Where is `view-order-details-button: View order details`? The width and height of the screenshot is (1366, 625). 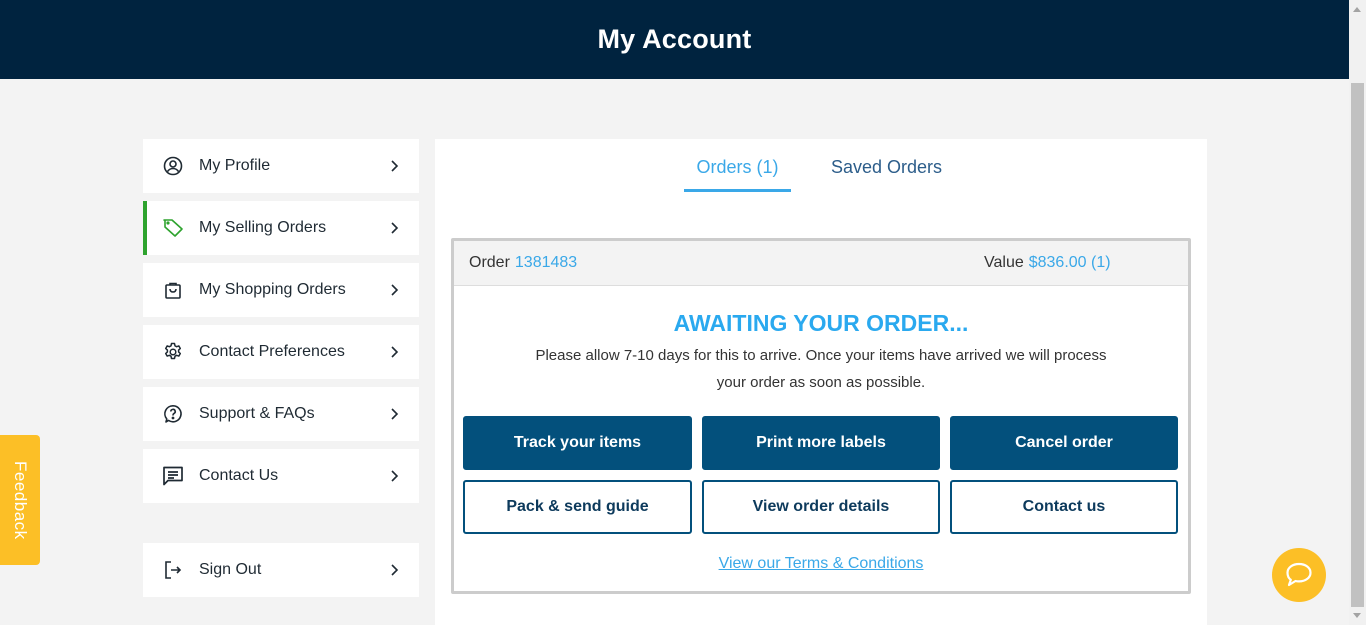 view-order-details-button: View order details is located at coordinates (821, 507).